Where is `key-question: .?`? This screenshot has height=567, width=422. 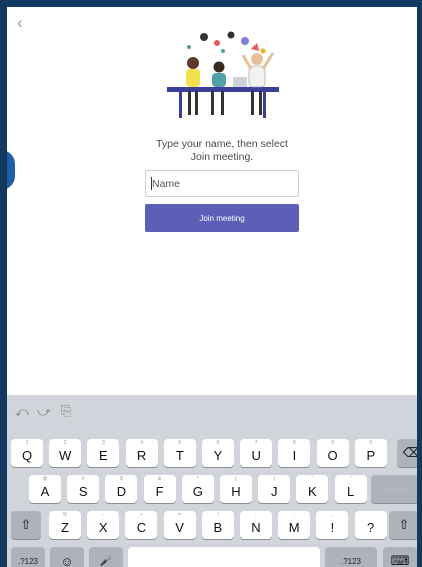
key-question: .? is located at coordinates (370, 525).